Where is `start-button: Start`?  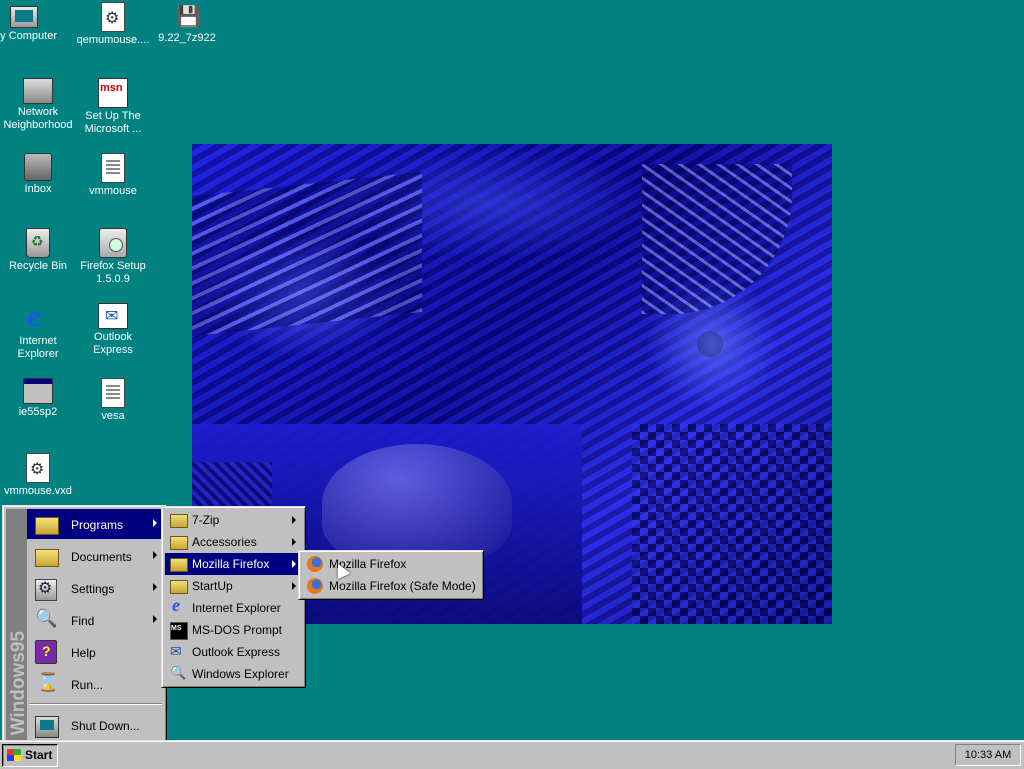
start-button: Start is located at coordinates (30, 755).